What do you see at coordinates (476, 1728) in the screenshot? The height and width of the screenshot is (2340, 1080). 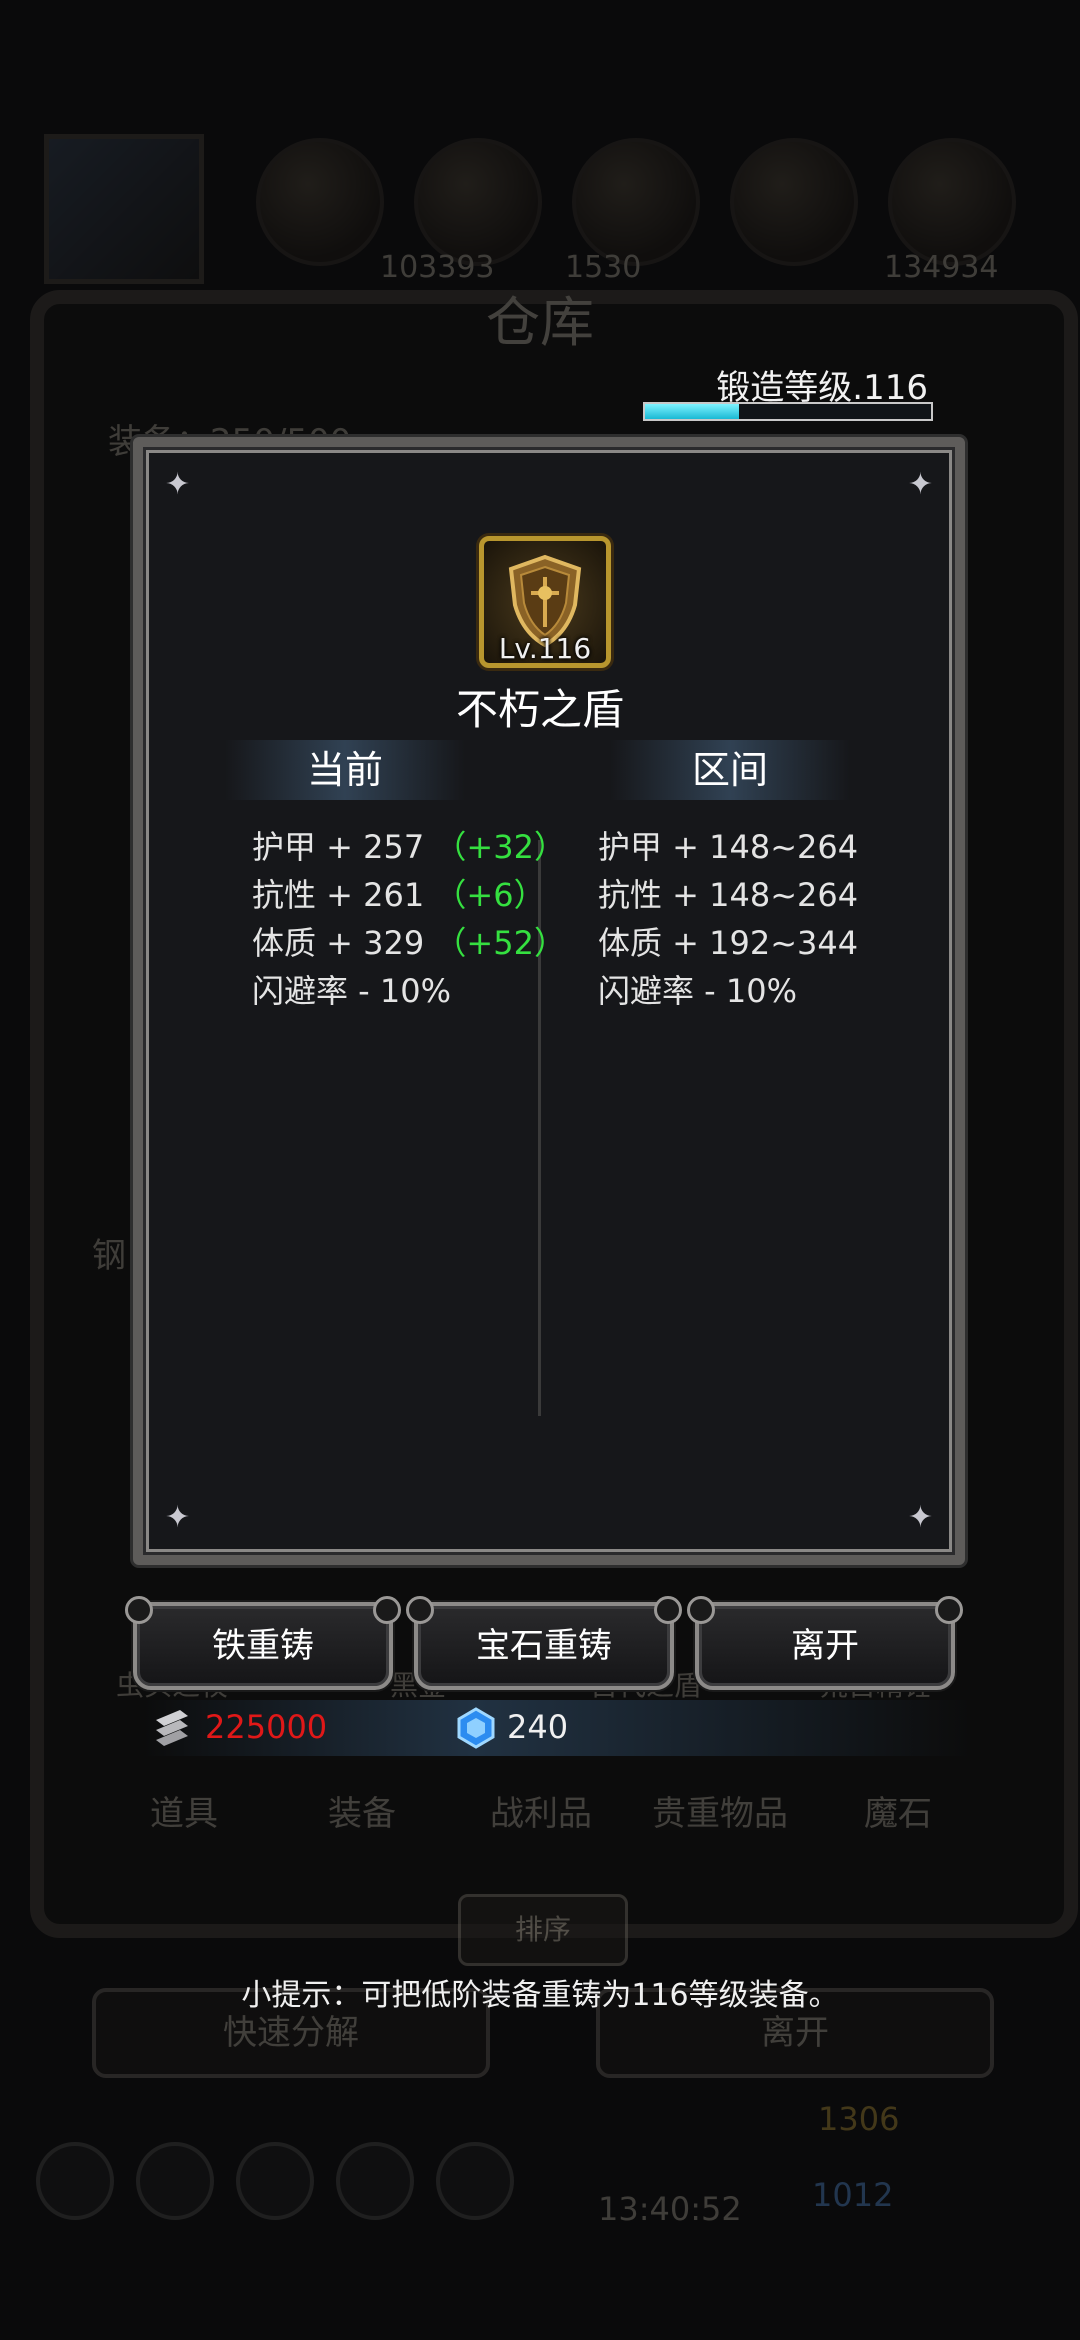 I see `blue-gem-icon` at bounding box center [476, 1728].